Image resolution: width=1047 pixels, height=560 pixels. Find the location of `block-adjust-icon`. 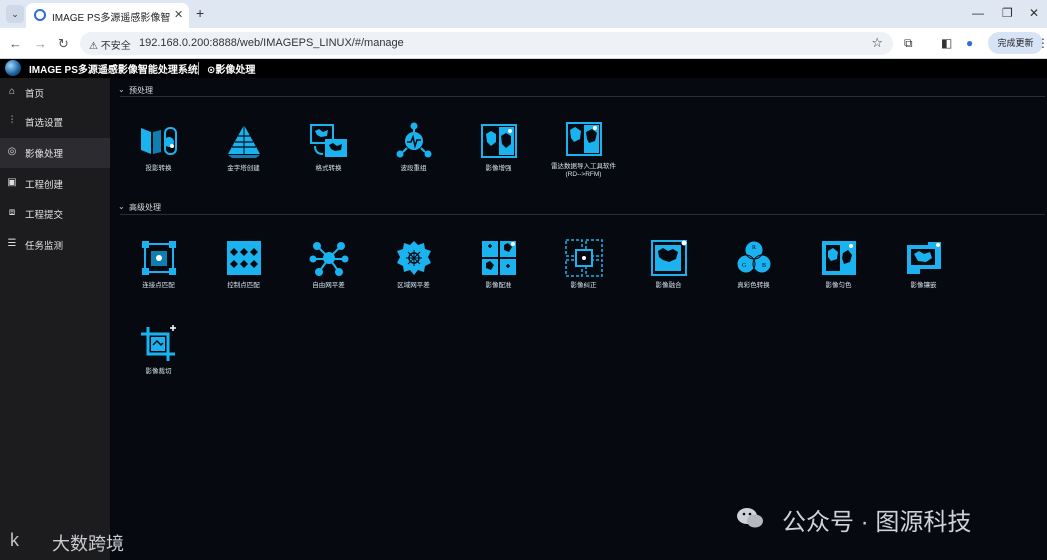

block-adjust-icon is located at coordinates (413, 258).